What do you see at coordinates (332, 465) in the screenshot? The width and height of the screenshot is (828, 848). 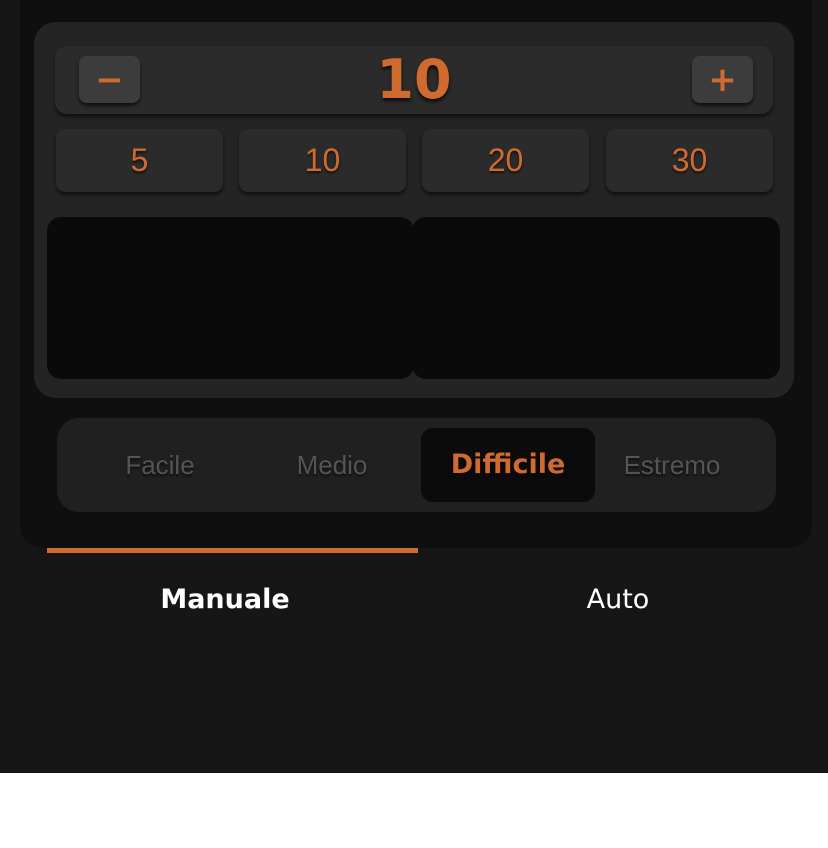 I see `difficulty-option-medio: Medio` at bounding box center [332, 465].